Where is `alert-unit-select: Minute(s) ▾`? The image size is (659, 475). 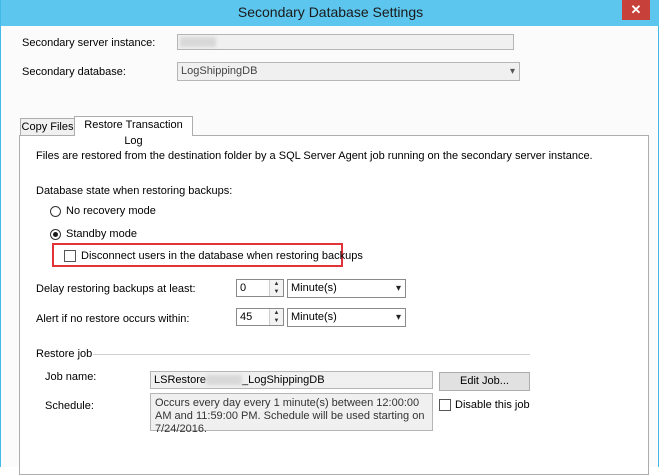 alert-unit-select: Minute(s) ▾ is located at coordinates (346, 317).